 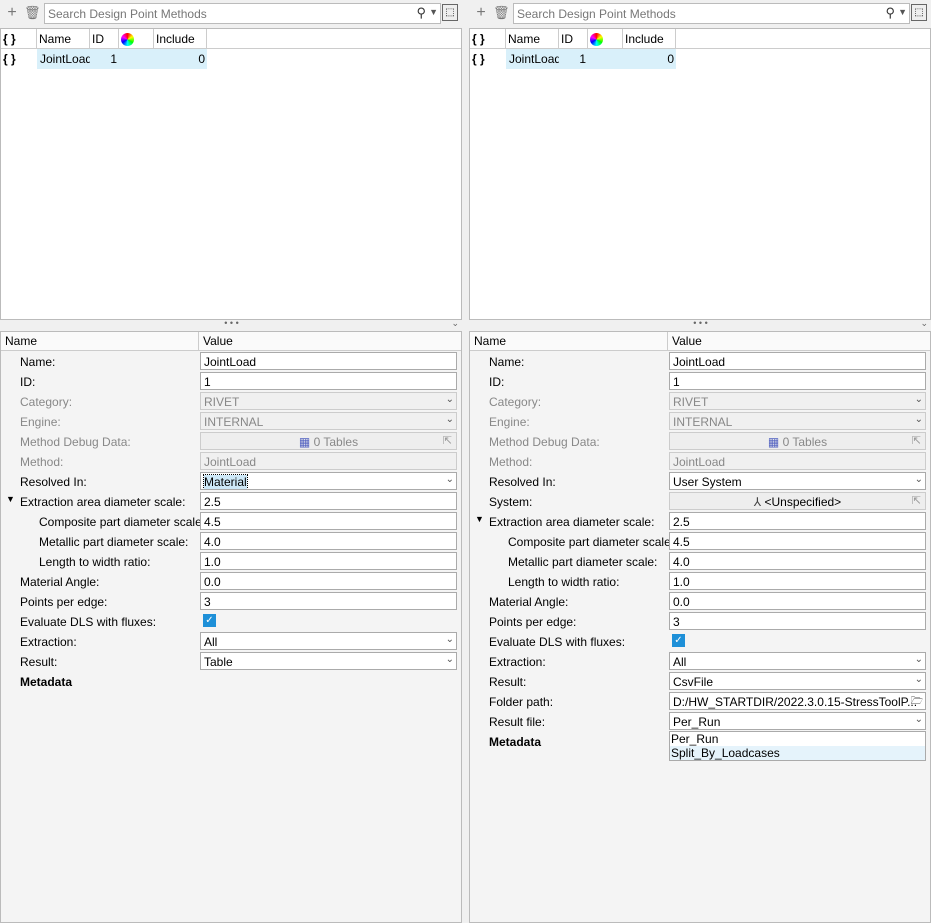 I want to click on property-label: System:, so click(x=511, y=502).